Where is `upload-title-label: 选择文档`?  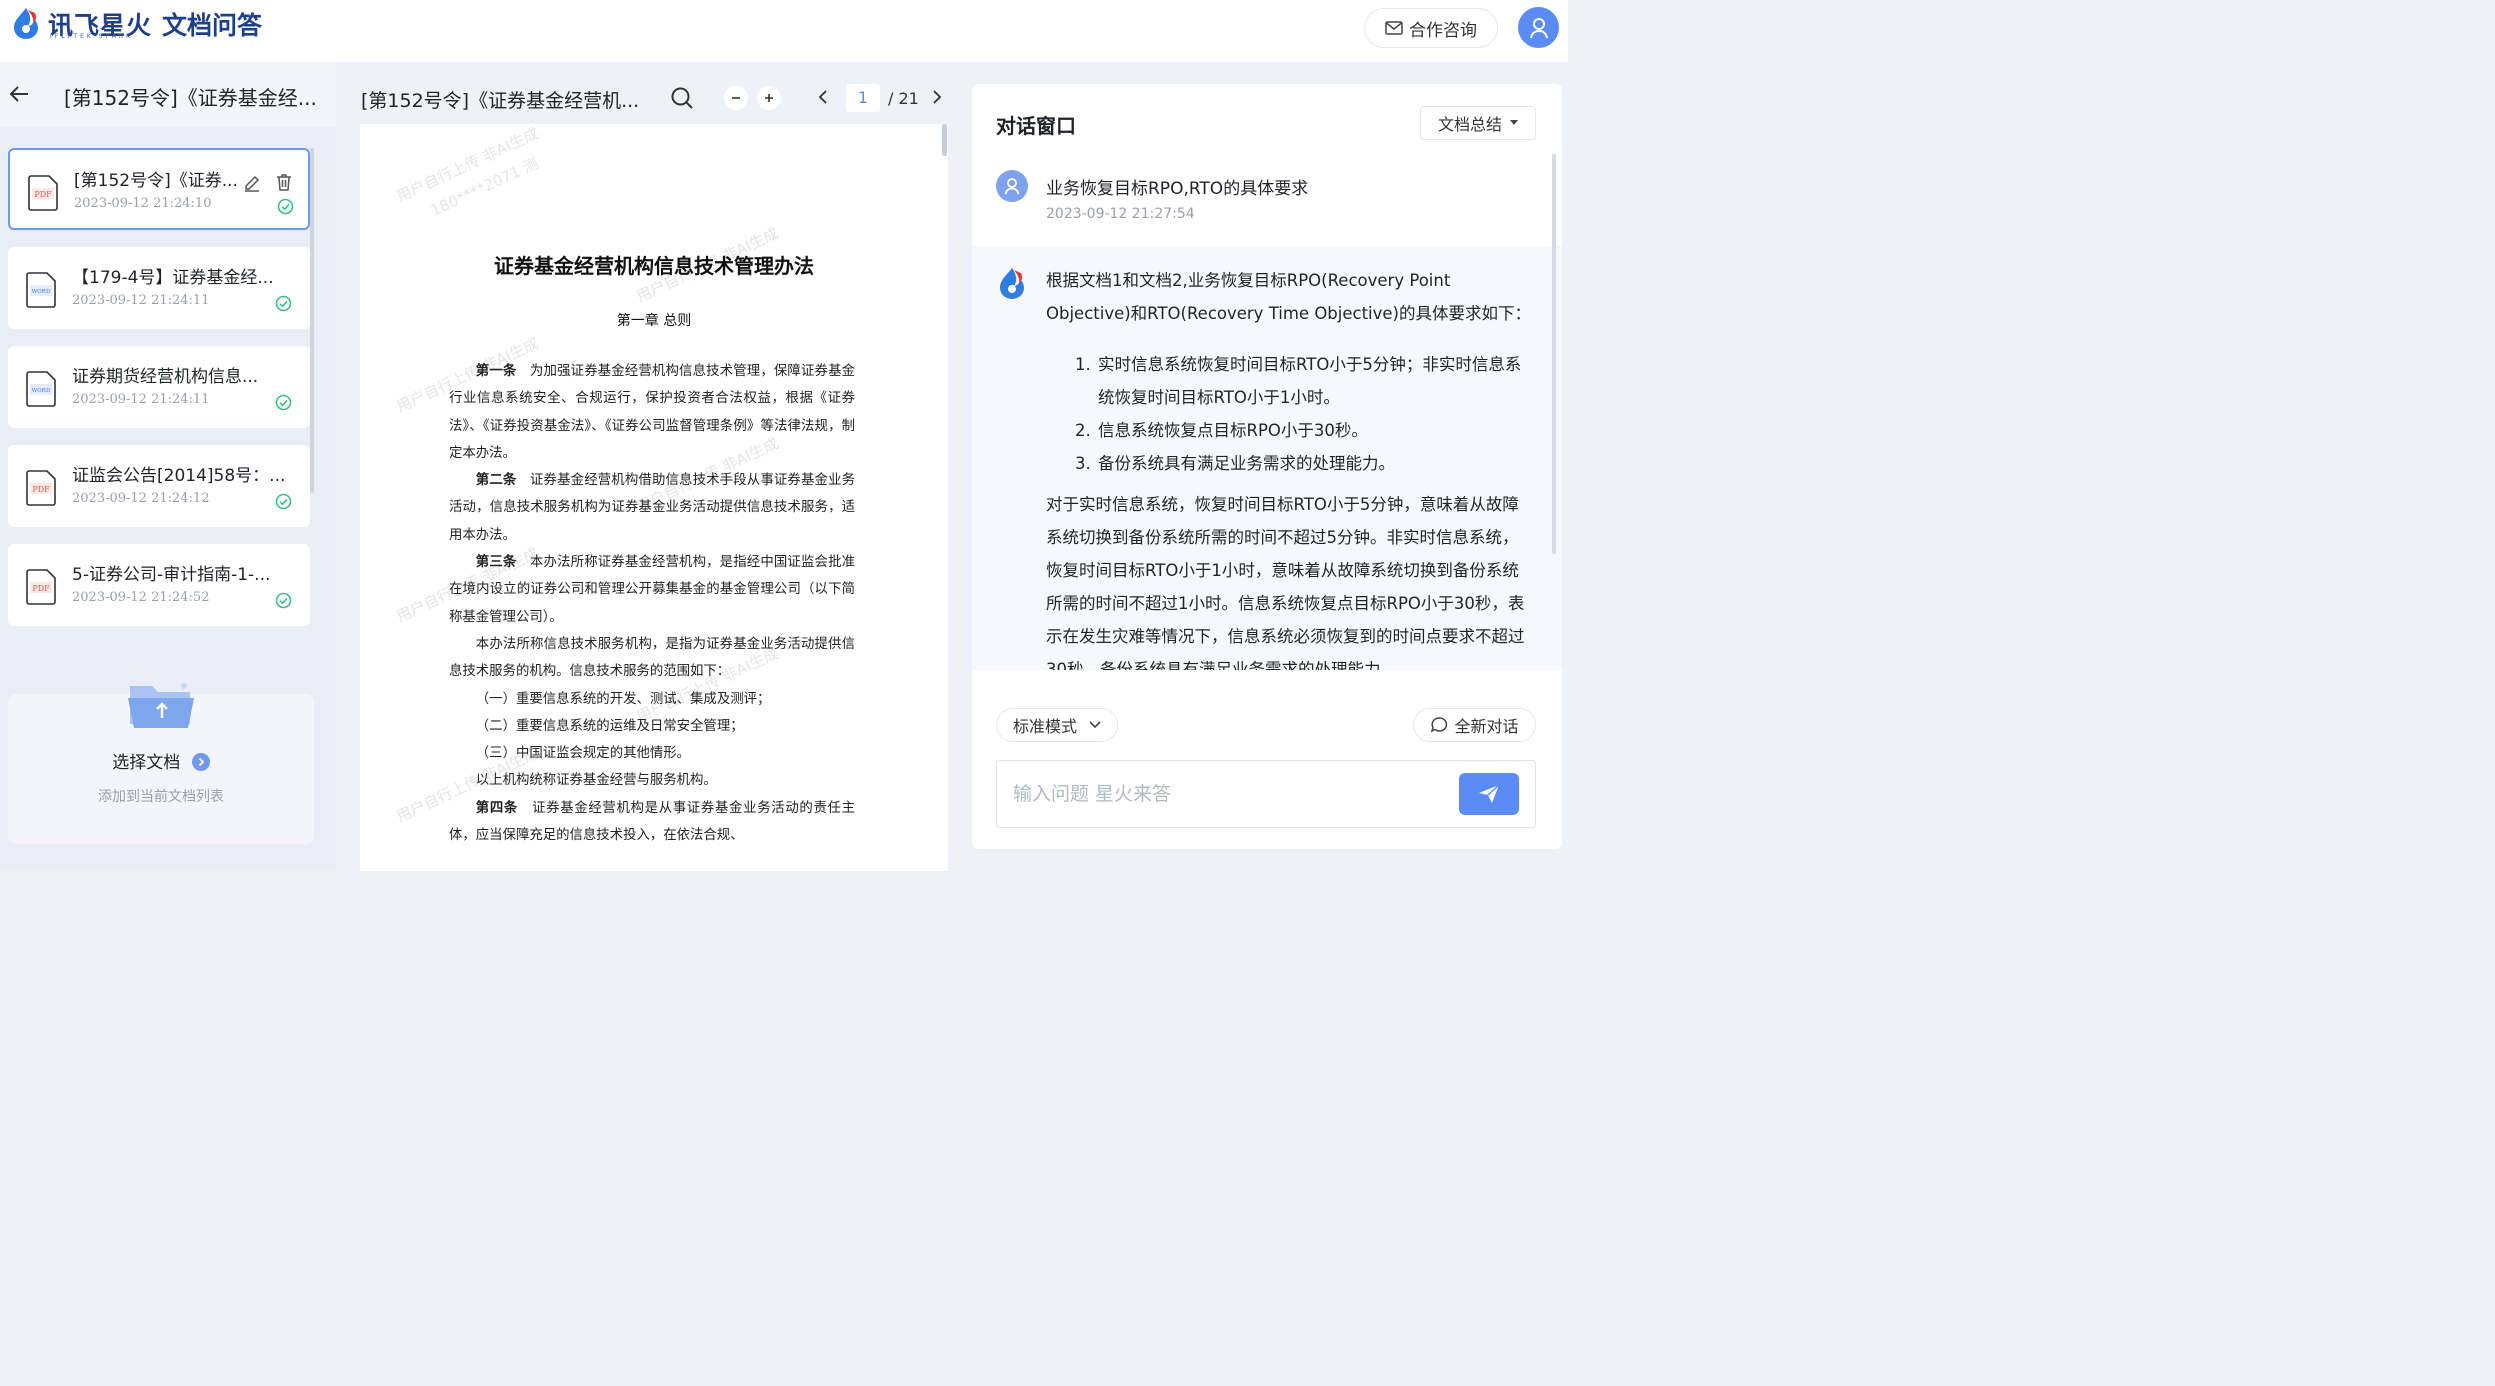
upload-title-label: 选择文档 is located at coordinates (146, 763).